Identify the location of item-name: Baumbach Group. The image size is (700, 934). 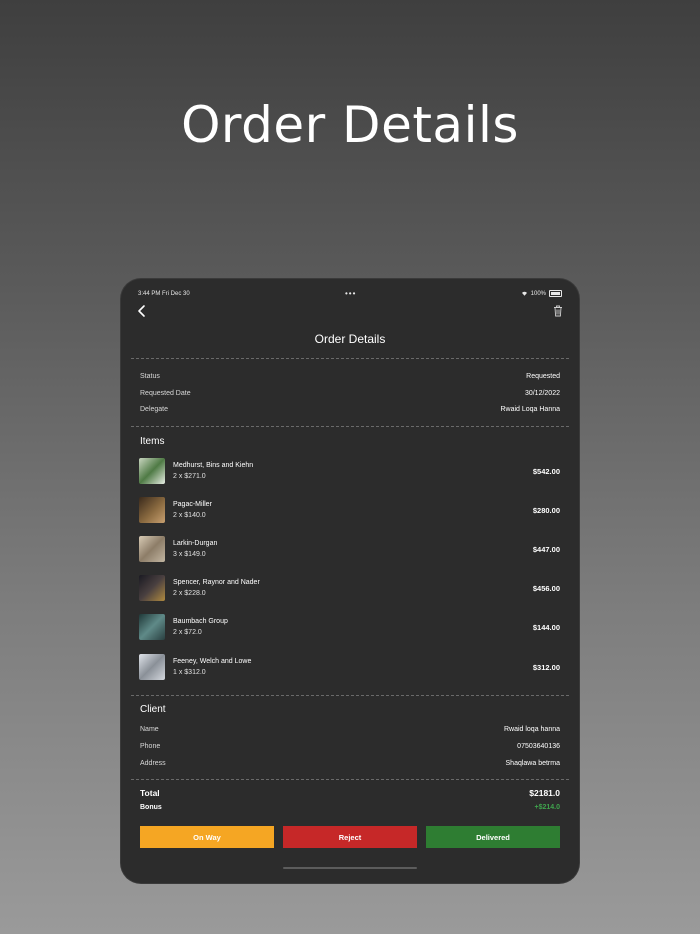
(200, 621).